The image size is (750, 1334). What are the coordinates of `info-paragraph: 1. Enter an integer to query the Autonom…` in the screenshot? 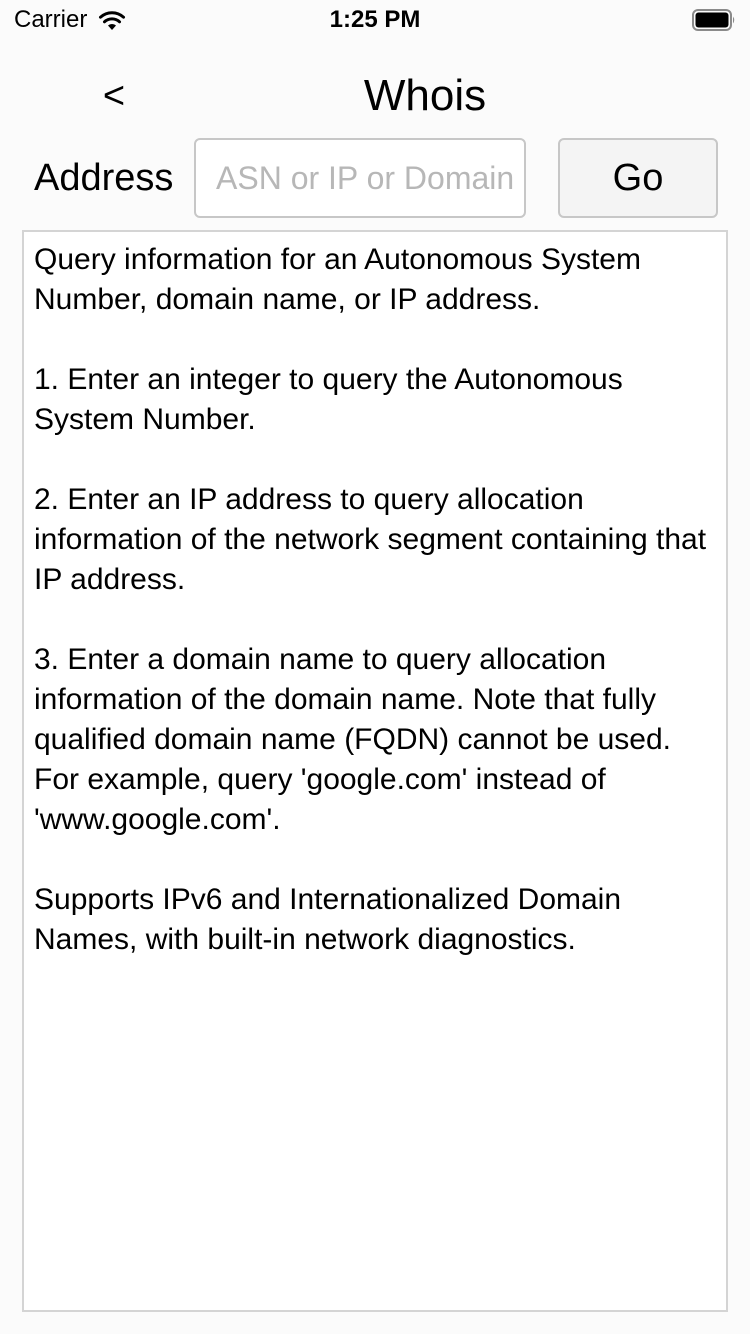 It's located at (328, 399).